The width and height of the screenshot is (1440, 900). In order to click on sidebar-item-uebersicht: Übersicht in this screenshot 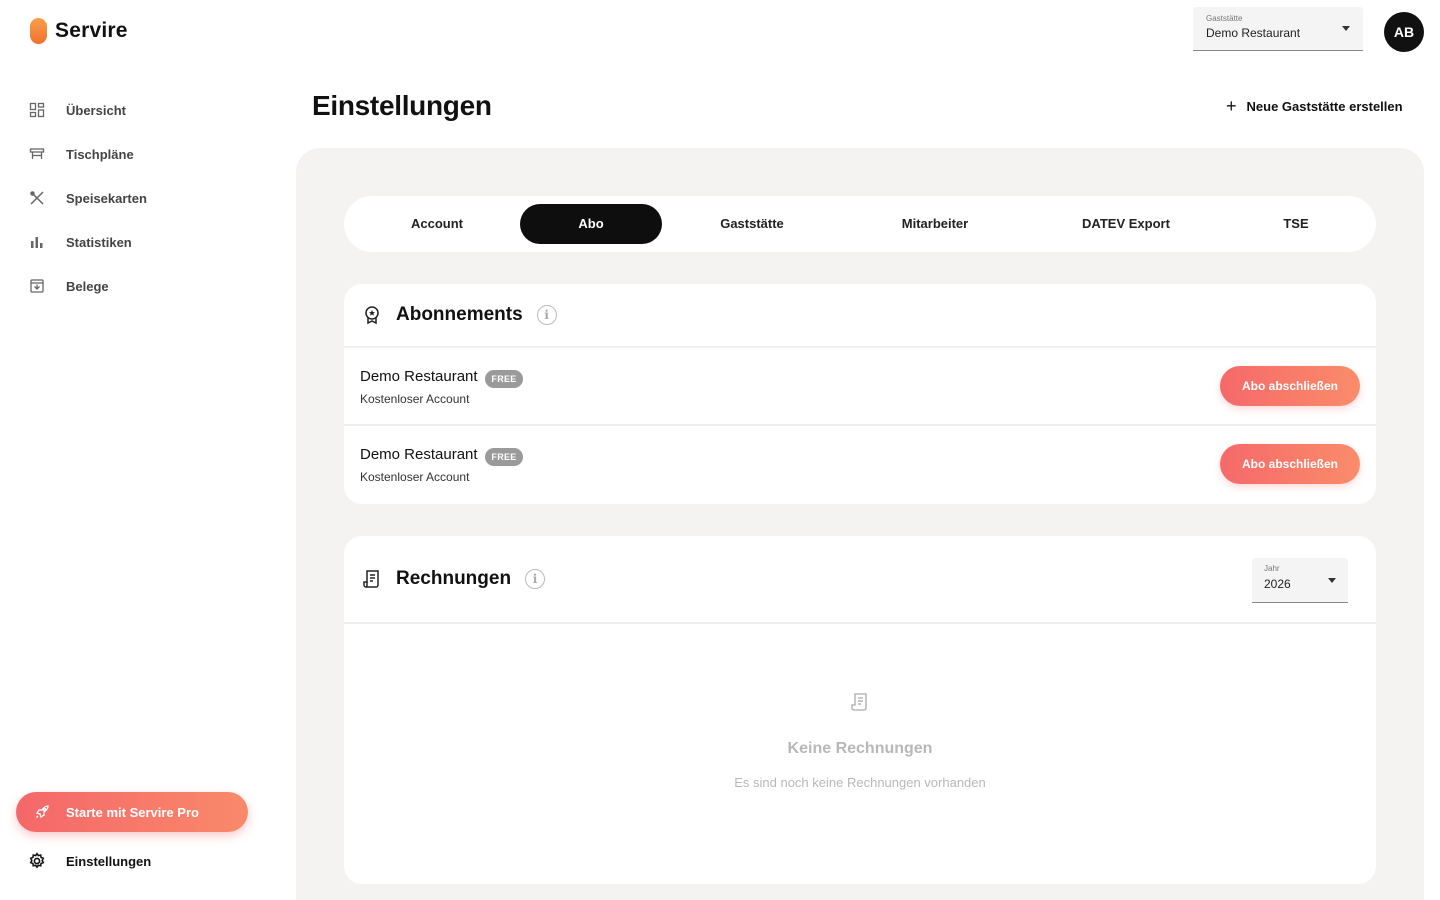, I will do `click(148, 110)`.